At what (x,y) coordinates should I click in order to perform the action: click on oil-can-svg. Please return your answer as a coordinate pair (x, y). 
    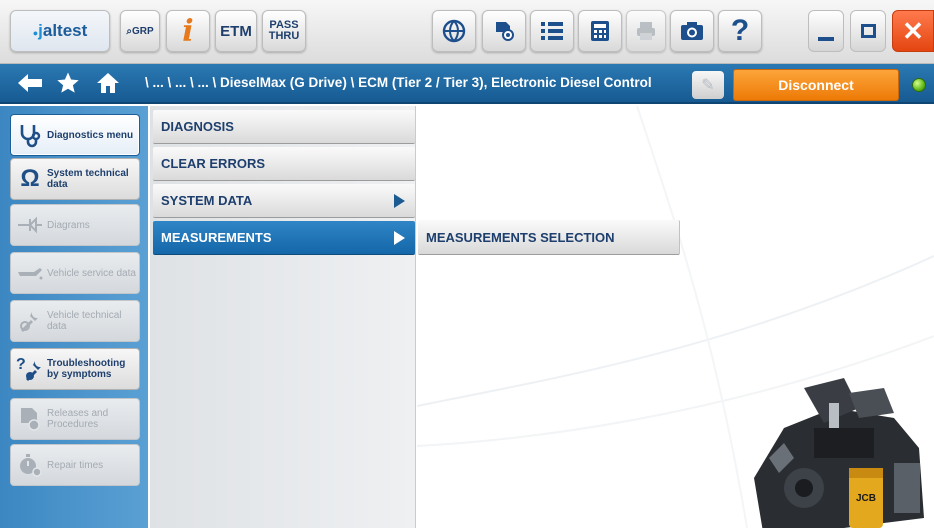
    Looking at the image, I should click on (30, 274).